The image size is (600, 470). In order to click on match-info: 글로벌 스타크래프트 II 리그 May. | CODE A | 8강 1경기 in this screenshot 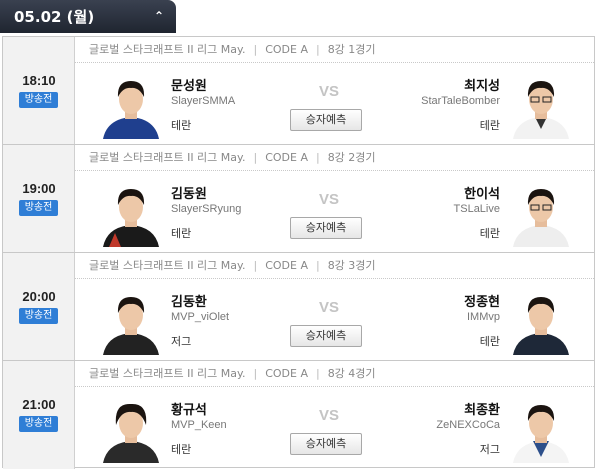, I will do `click(334, 50)`.